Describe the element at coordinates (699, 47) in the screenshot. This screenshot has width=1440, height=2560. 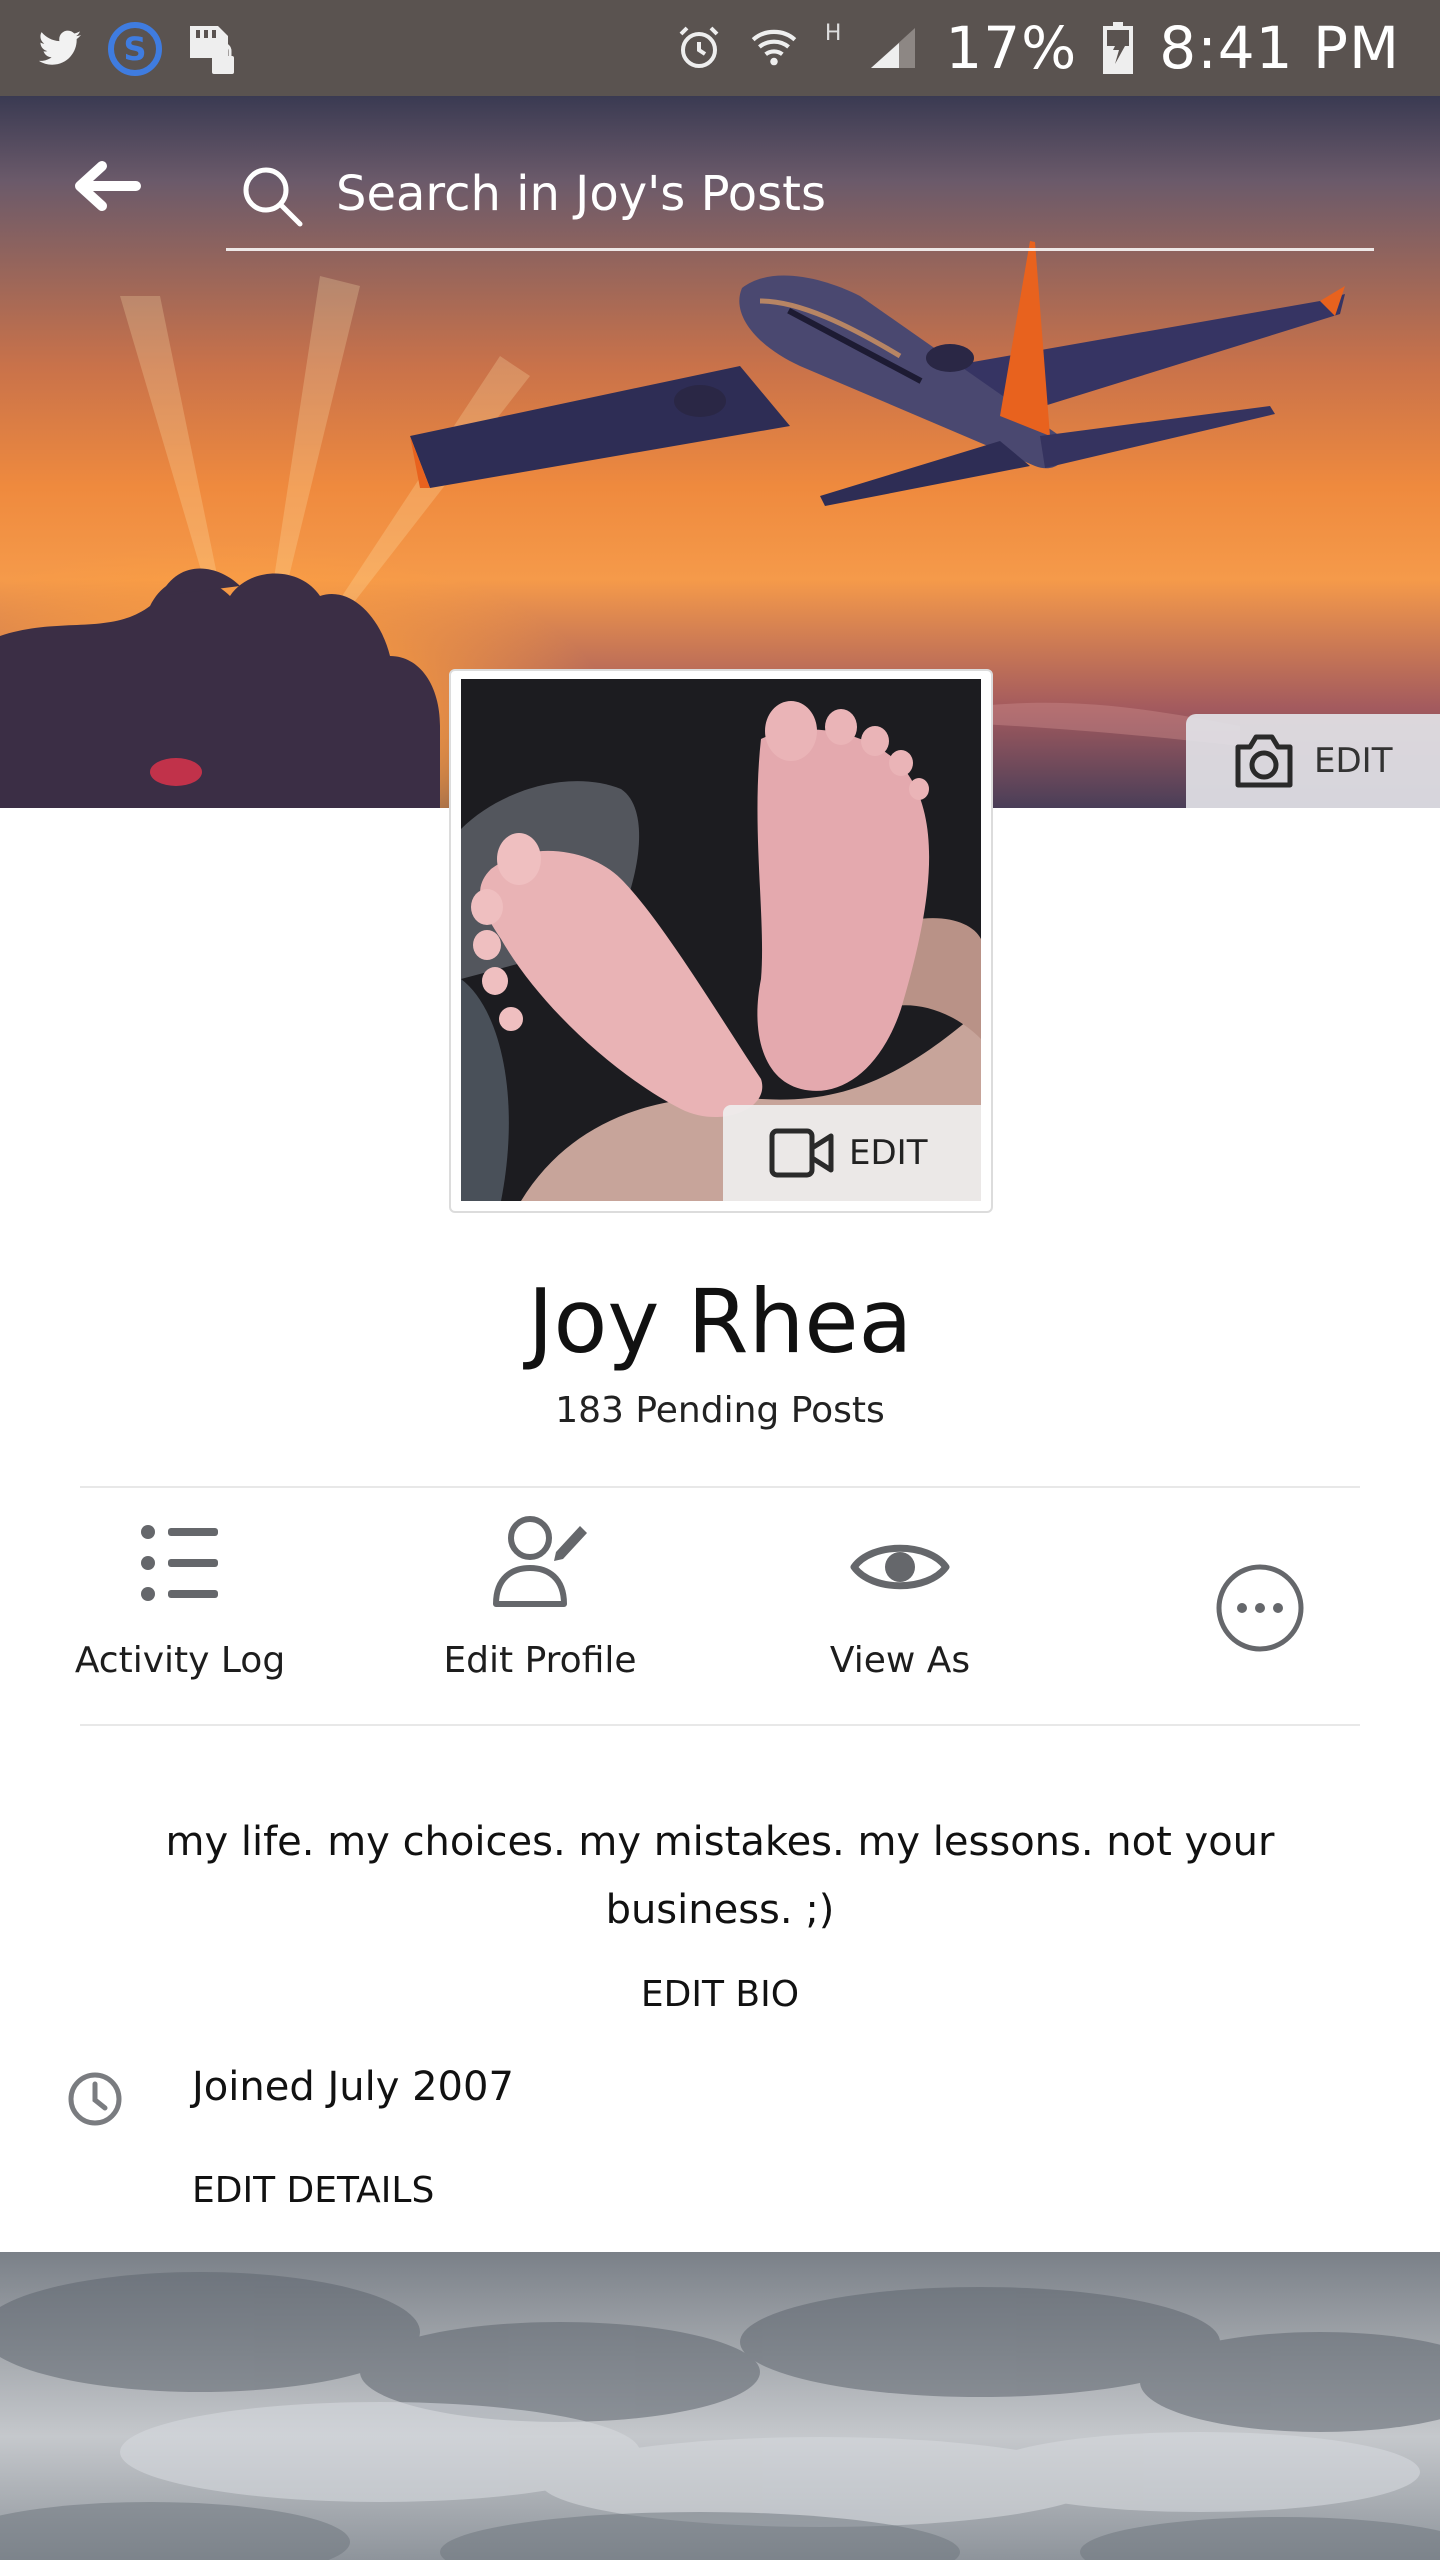
I see `alarm-icon` at that location.